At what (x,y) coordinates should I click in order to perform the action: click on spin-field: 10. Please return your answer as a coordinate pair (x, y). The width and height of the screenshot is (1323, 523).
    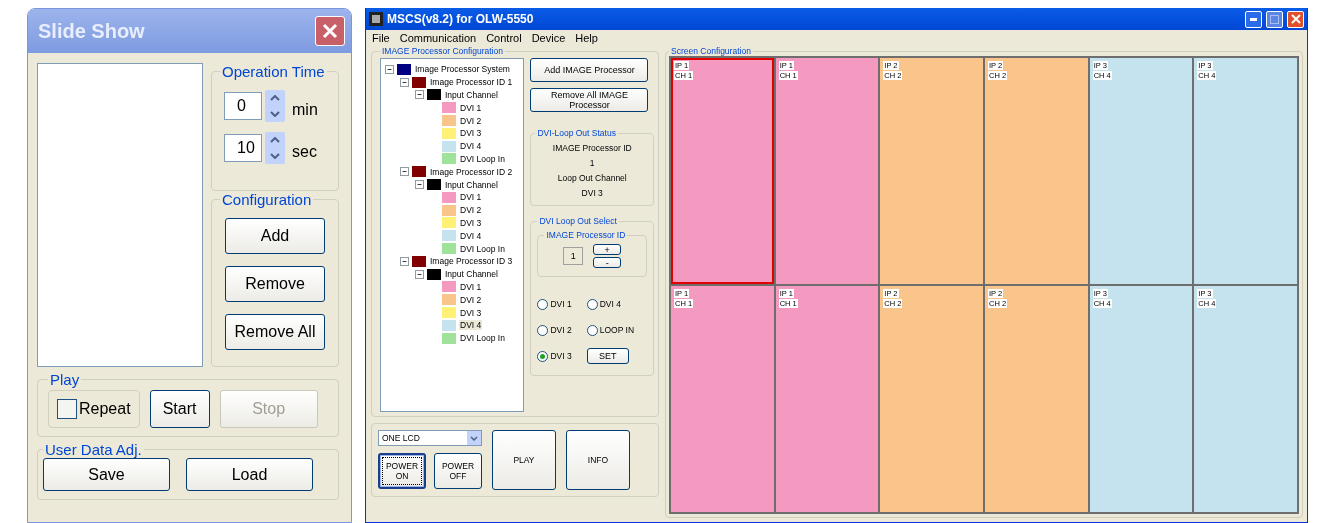
    Looking at the image, I should click on (243, 148).